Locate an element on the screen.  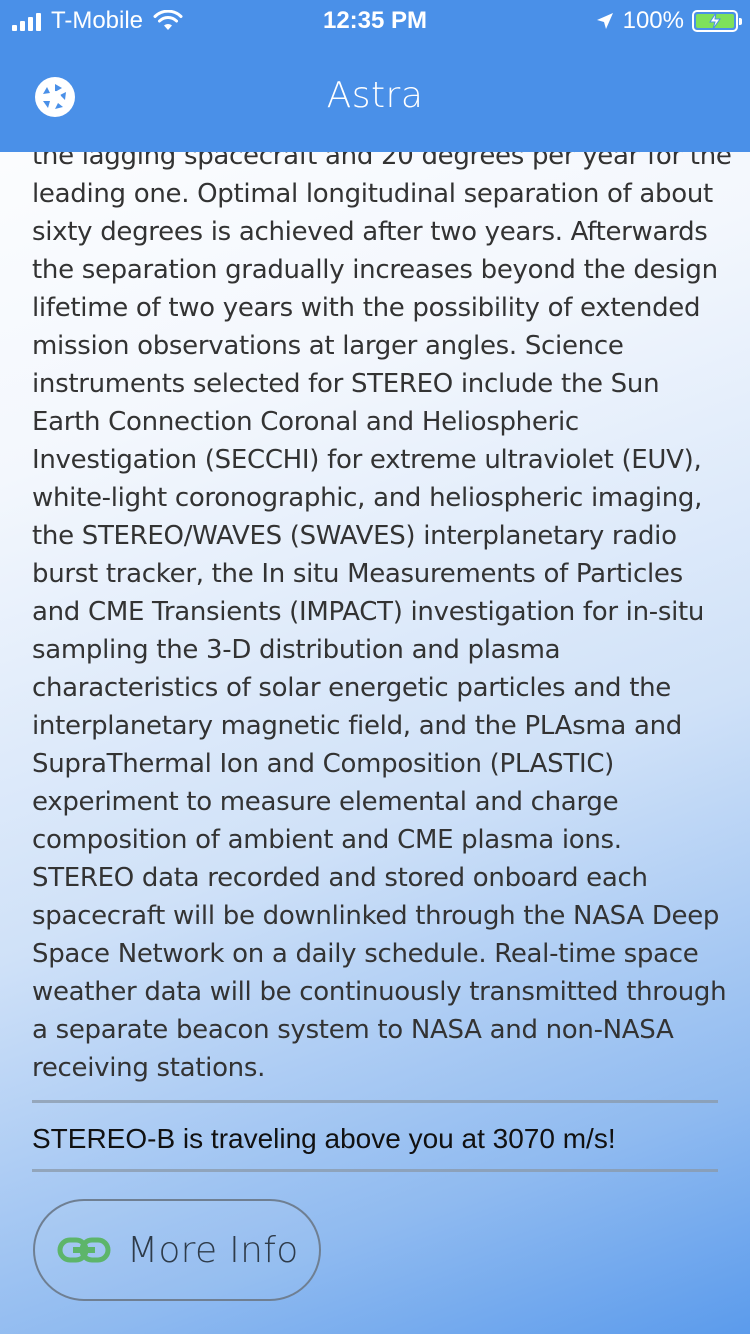
battery-percent: 100% is located at coordinates (653, 20).